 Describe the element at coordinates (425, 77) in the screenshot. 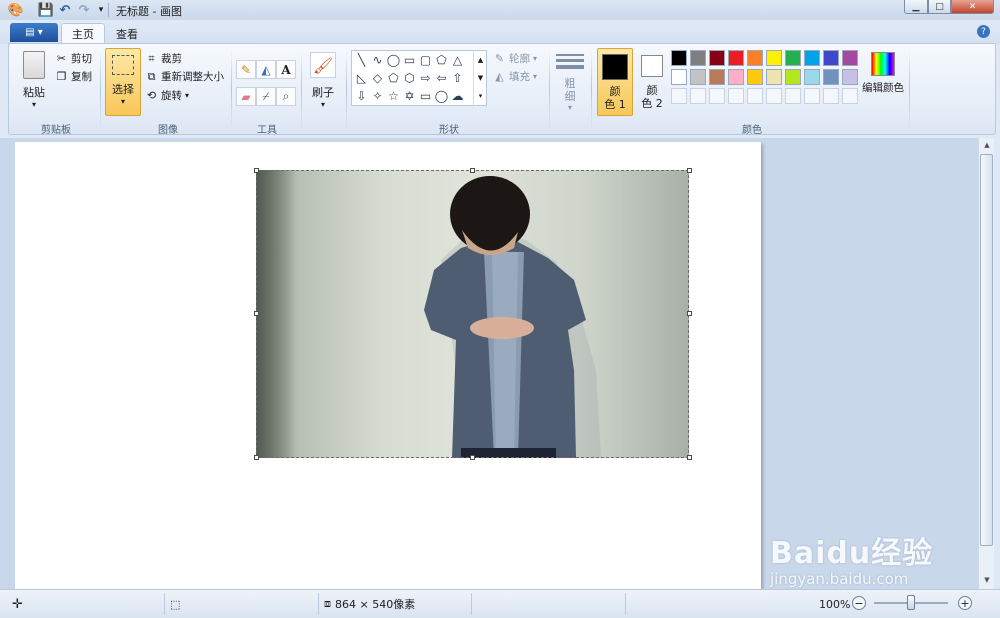

I see `right-arrow-shape-icon: ⇨` at that location.